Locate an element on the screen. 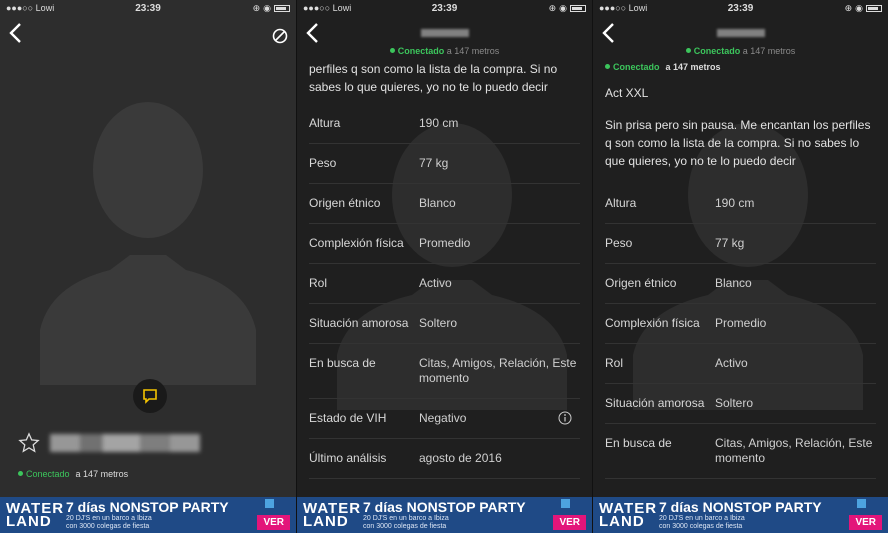 This screenshot has width=888, height=533. info-icon is located at coordinates (565, 418).